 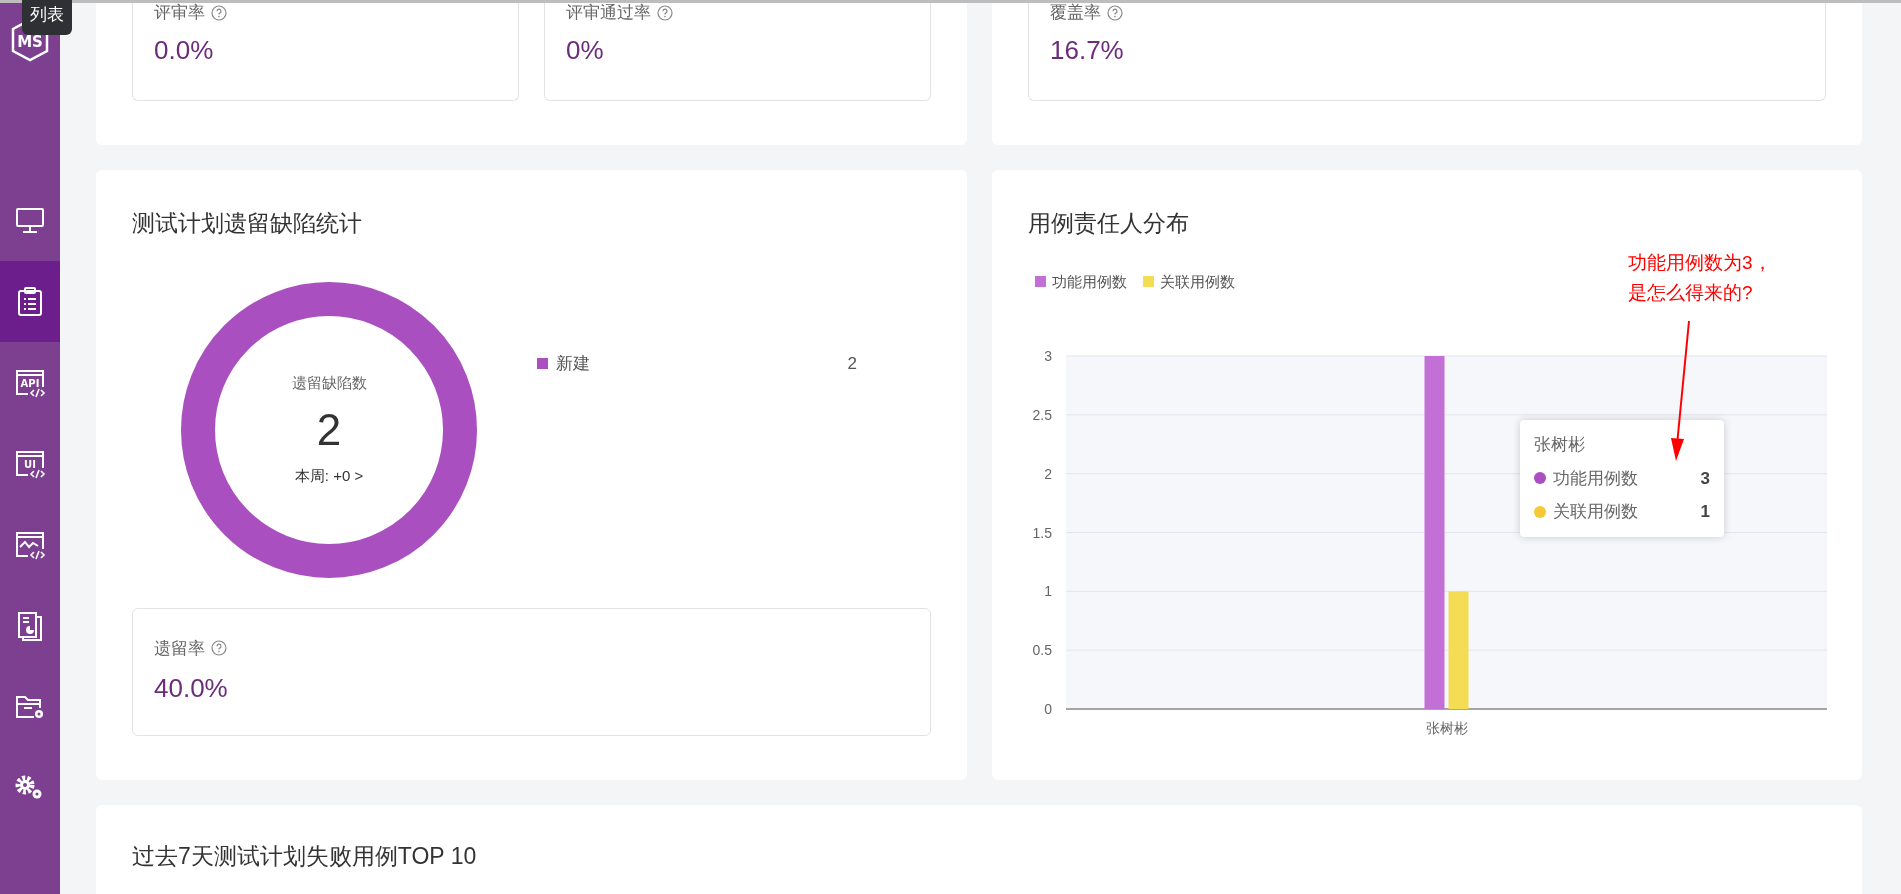 What do you see at coordinates (1048, 591) in the screenshot?
I see `axis-tick-label: 1` at bounding box center [1048, 591].